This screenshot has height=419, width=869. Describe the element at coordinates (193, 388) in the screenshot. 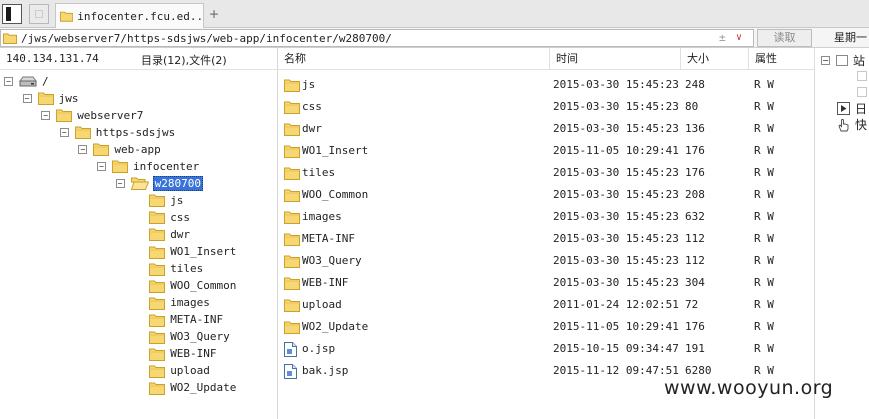

I see `tree-node: WO2_Update` at that location.